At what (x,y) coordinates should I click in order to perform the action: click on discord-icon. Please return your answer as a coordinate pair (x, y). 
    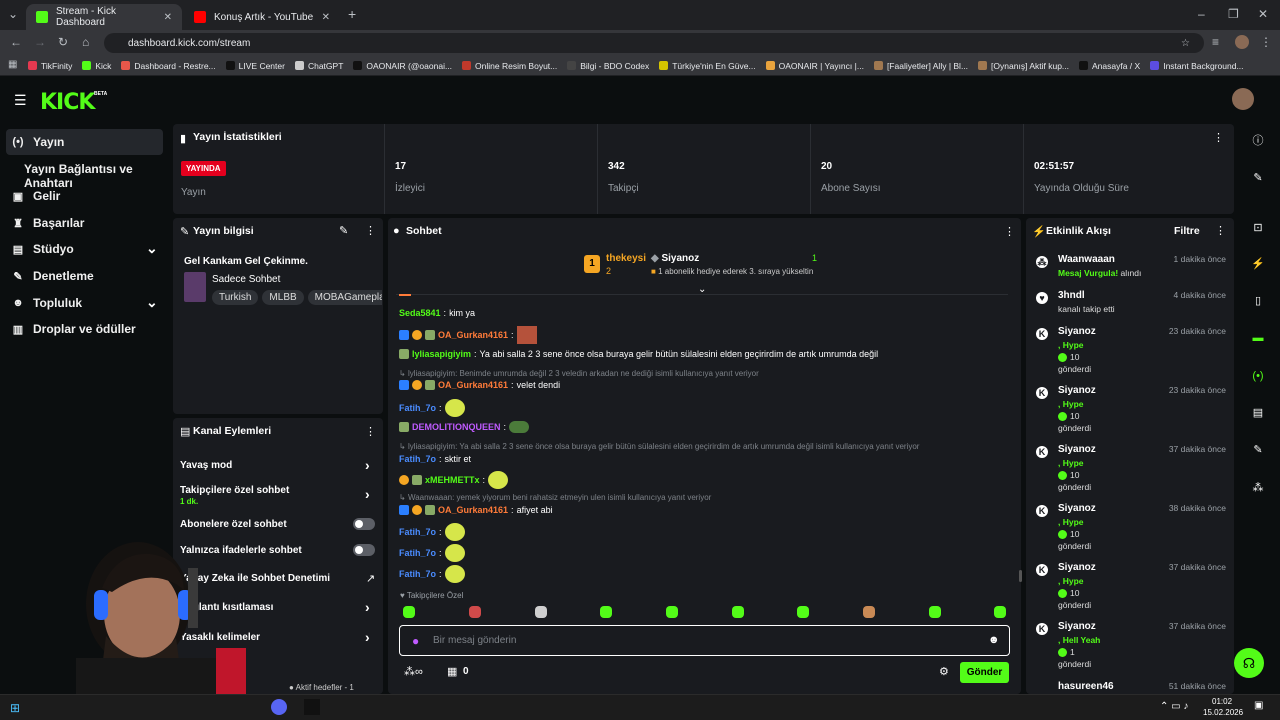
    Looking at the image, I should click on (279, 707).